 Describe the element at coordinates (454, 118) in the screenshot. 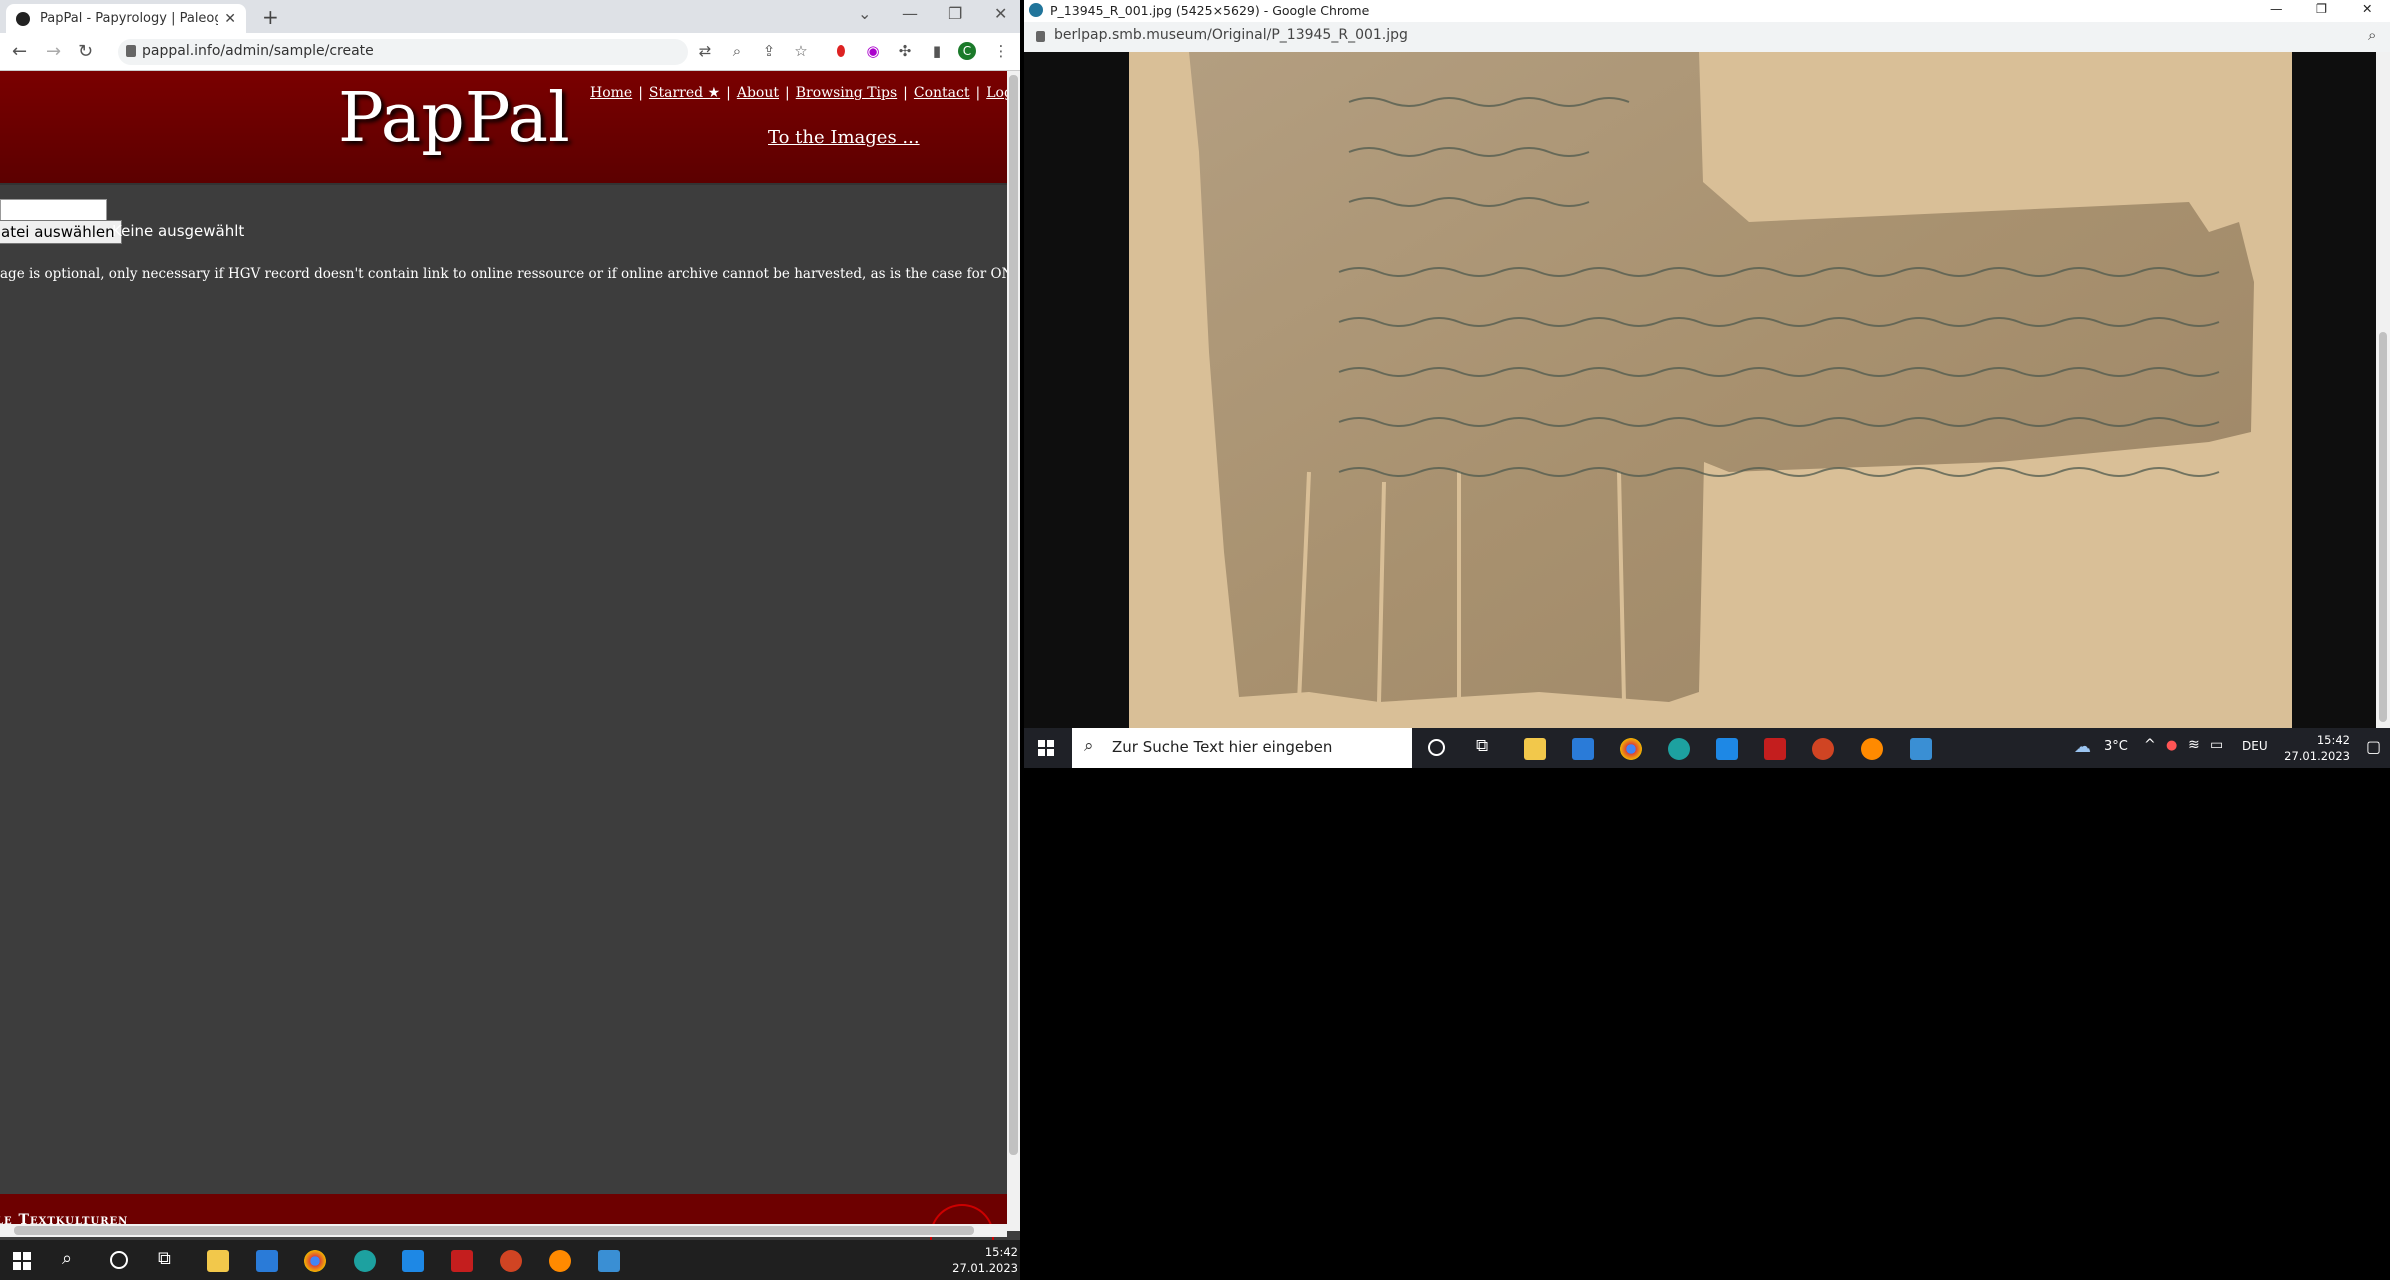

I see `site-logo: PapPal` at that location.